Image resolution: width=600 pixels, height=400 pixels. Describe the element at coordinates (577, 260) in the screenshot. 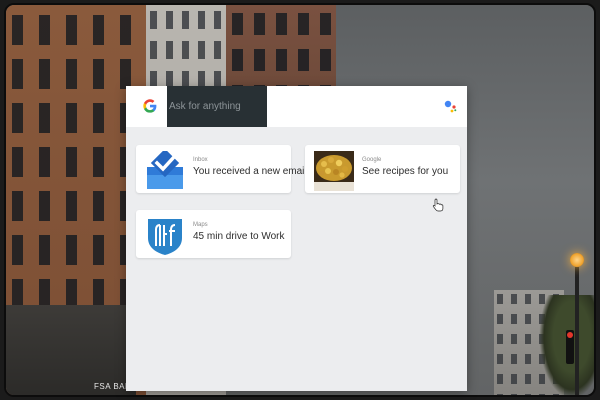

I see `street-lamp` at that location.